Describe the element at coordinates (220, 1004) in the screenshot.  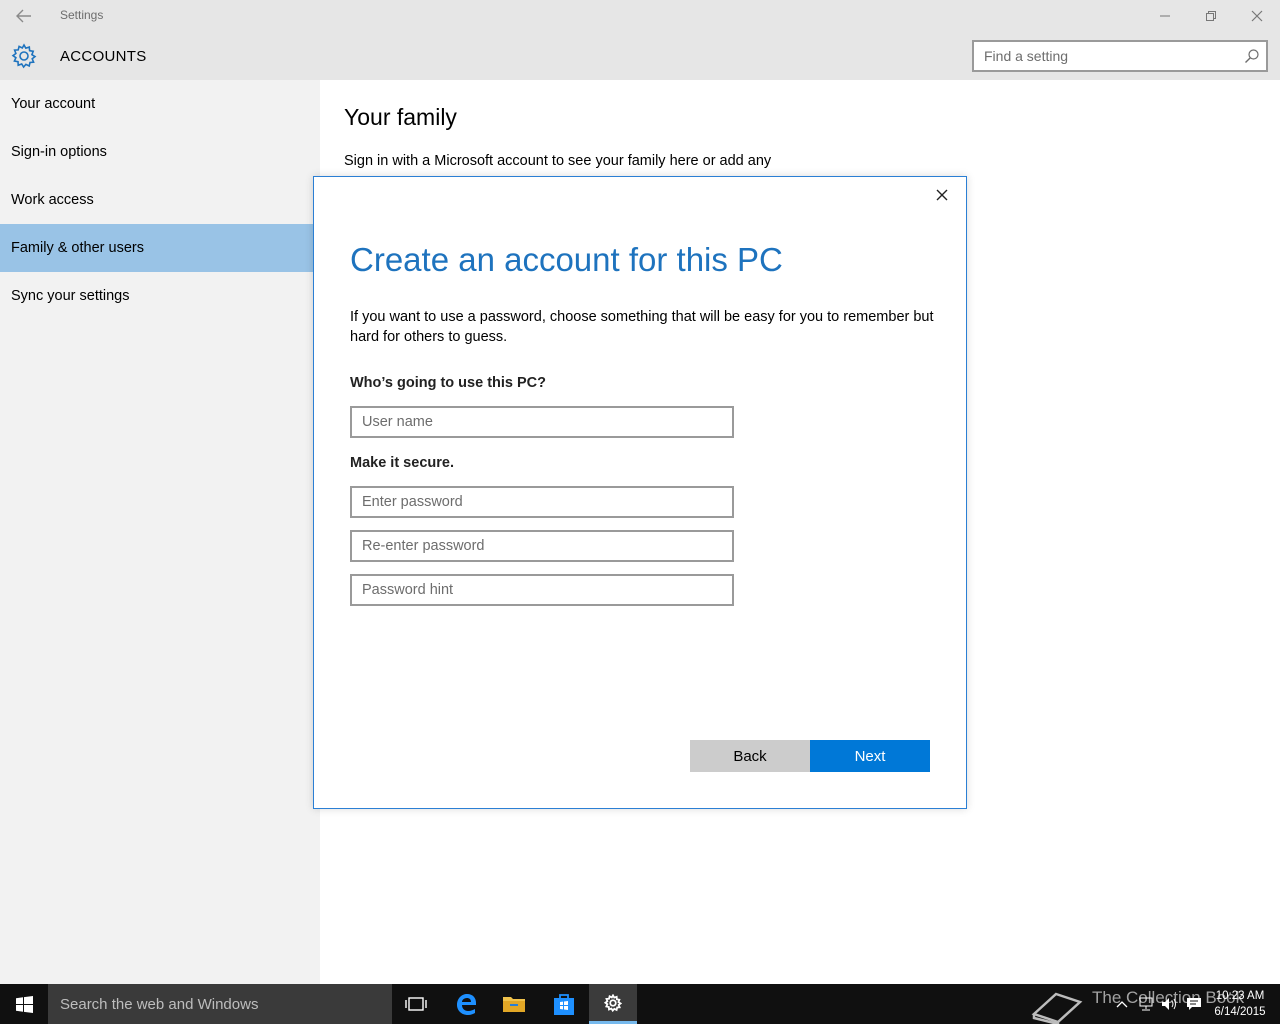
I see `taskbar-search: Search the web and Windows` at that location.